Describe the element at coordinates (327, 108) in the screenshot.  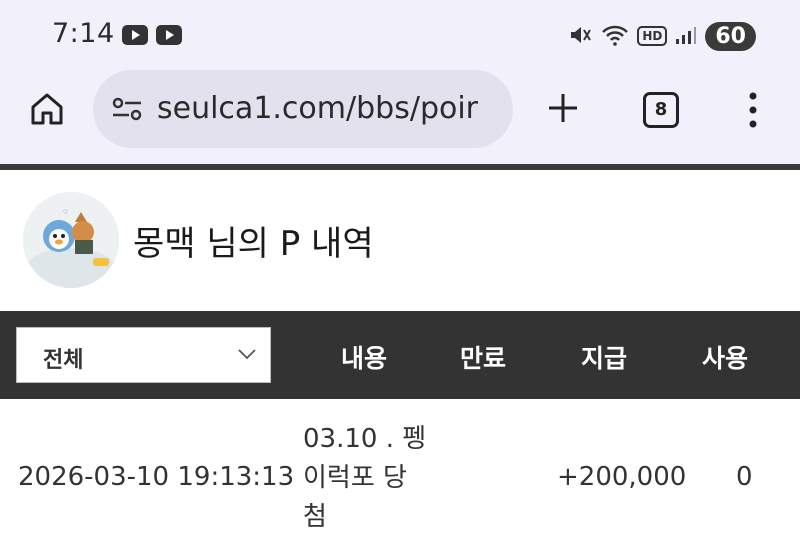
I see `url-text: seulca1.com/bbs/poir` at that location.